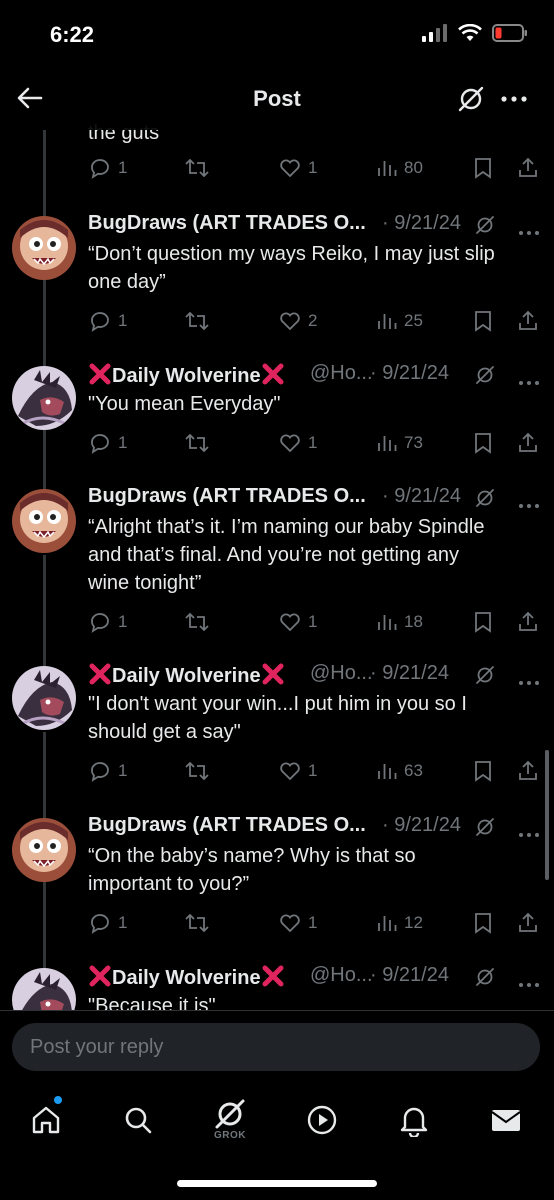 This screenshot has width=554, height=1200. What do you see at coordinates (399, 771) in the screenshot?
I see `views-button: 63` at bounding box center [399, 771].